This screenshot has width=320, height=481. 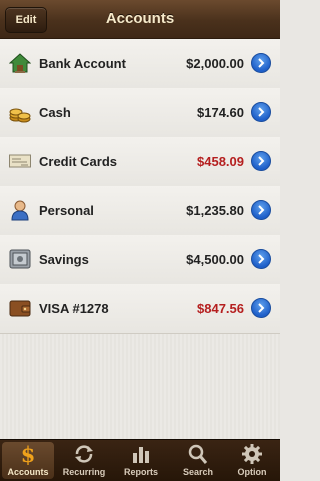 I want to click on page-title: Accounts, so click(x=140, y=18).